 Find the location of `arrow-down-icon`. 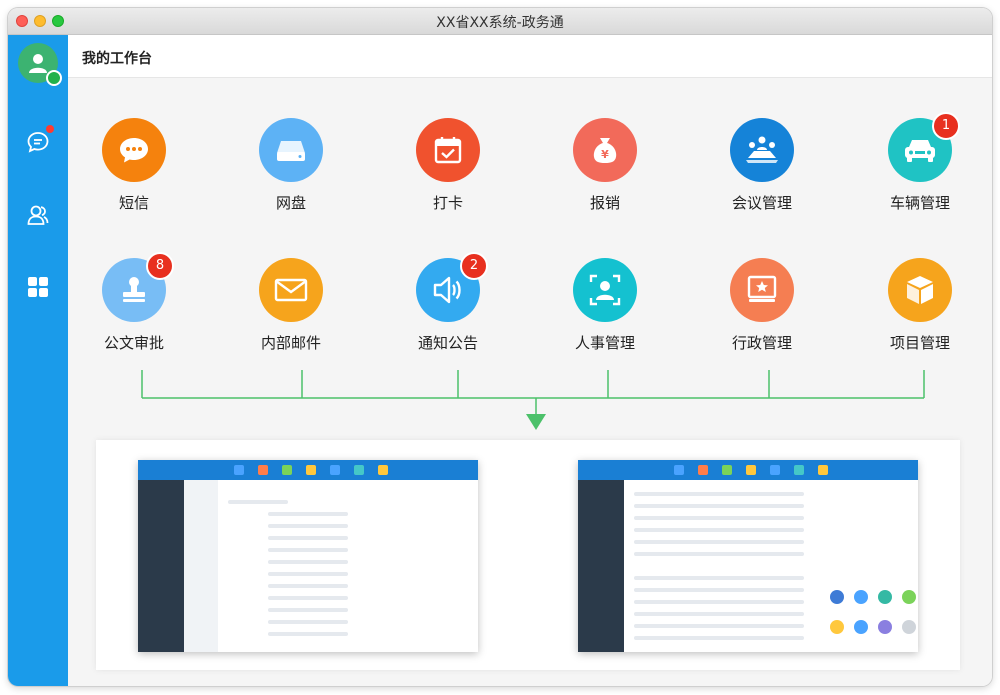

arrow-down-icon is located at coordinates (536, 422).